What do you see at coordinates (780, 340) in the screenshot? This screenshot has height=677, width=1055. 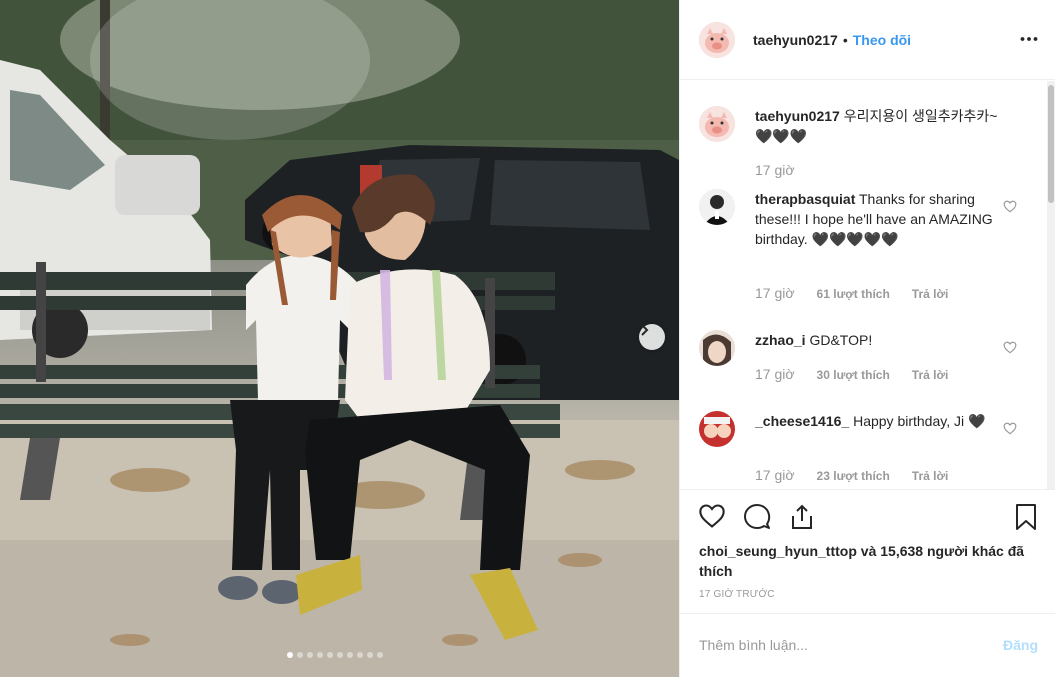 I see `comment-username: zzhao_i` at bounding box center [780, 340].